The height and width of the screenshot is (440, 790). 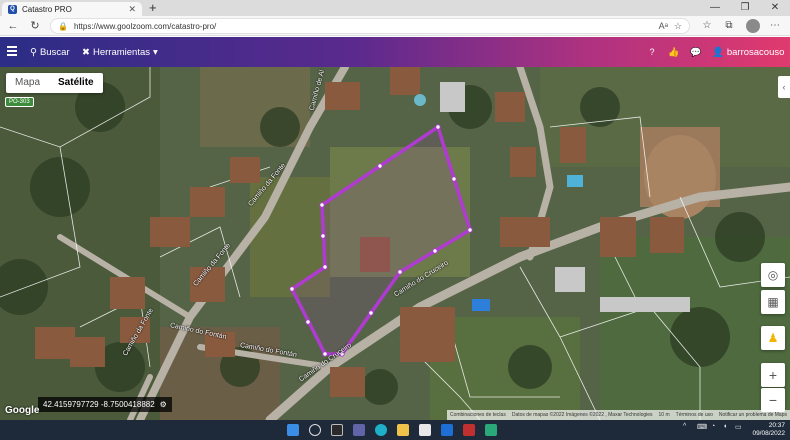 I want to click on zoom-out-button: −, so click(x=773, y=400).